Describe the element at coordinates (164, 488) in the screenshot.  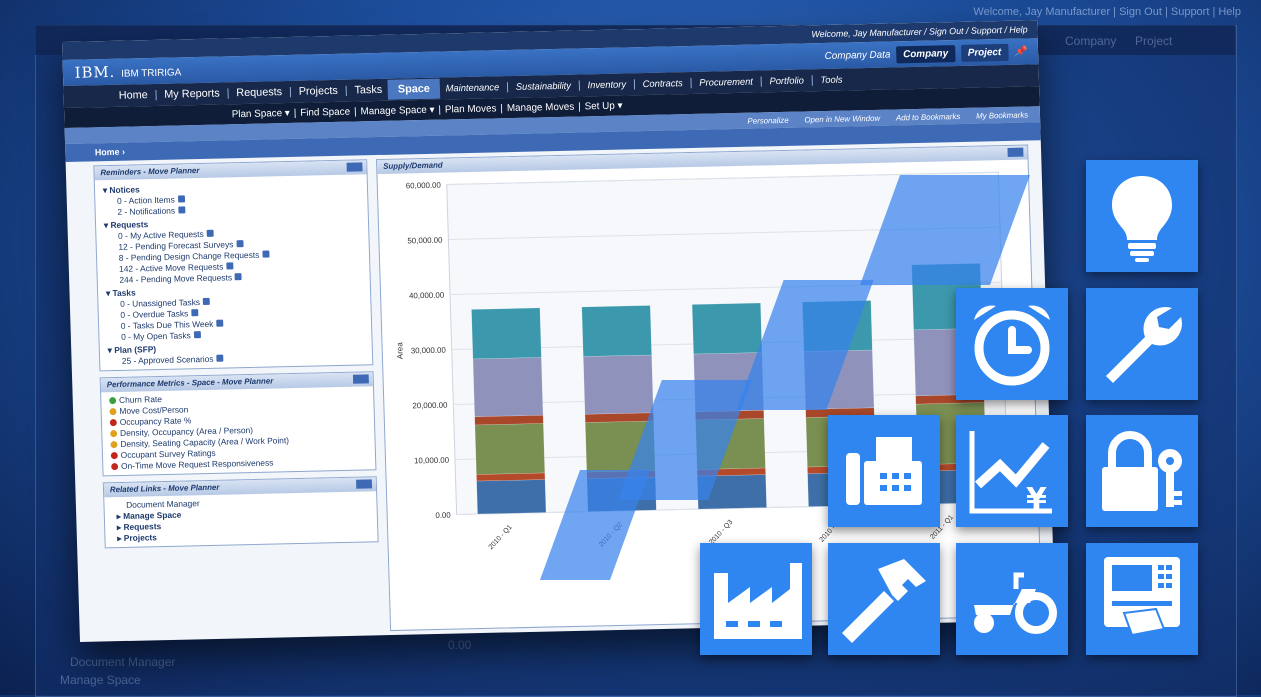
I see `links-title: Related Links - Move Planner` at that location.